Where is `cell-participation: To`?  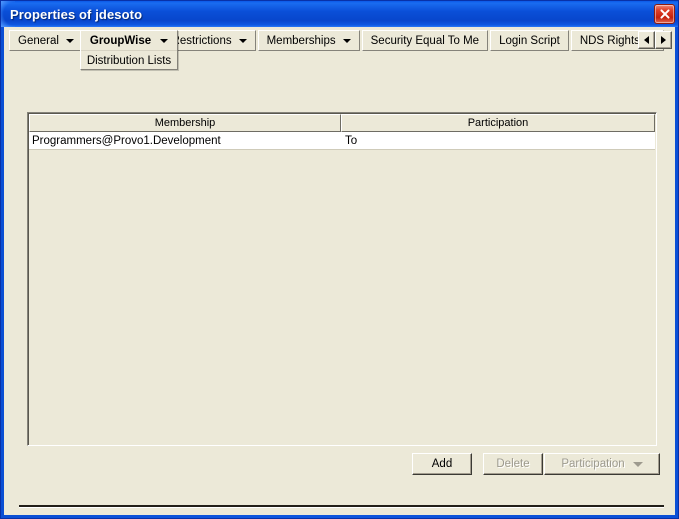 cell-participation: To is located at coordinates (351, 140).